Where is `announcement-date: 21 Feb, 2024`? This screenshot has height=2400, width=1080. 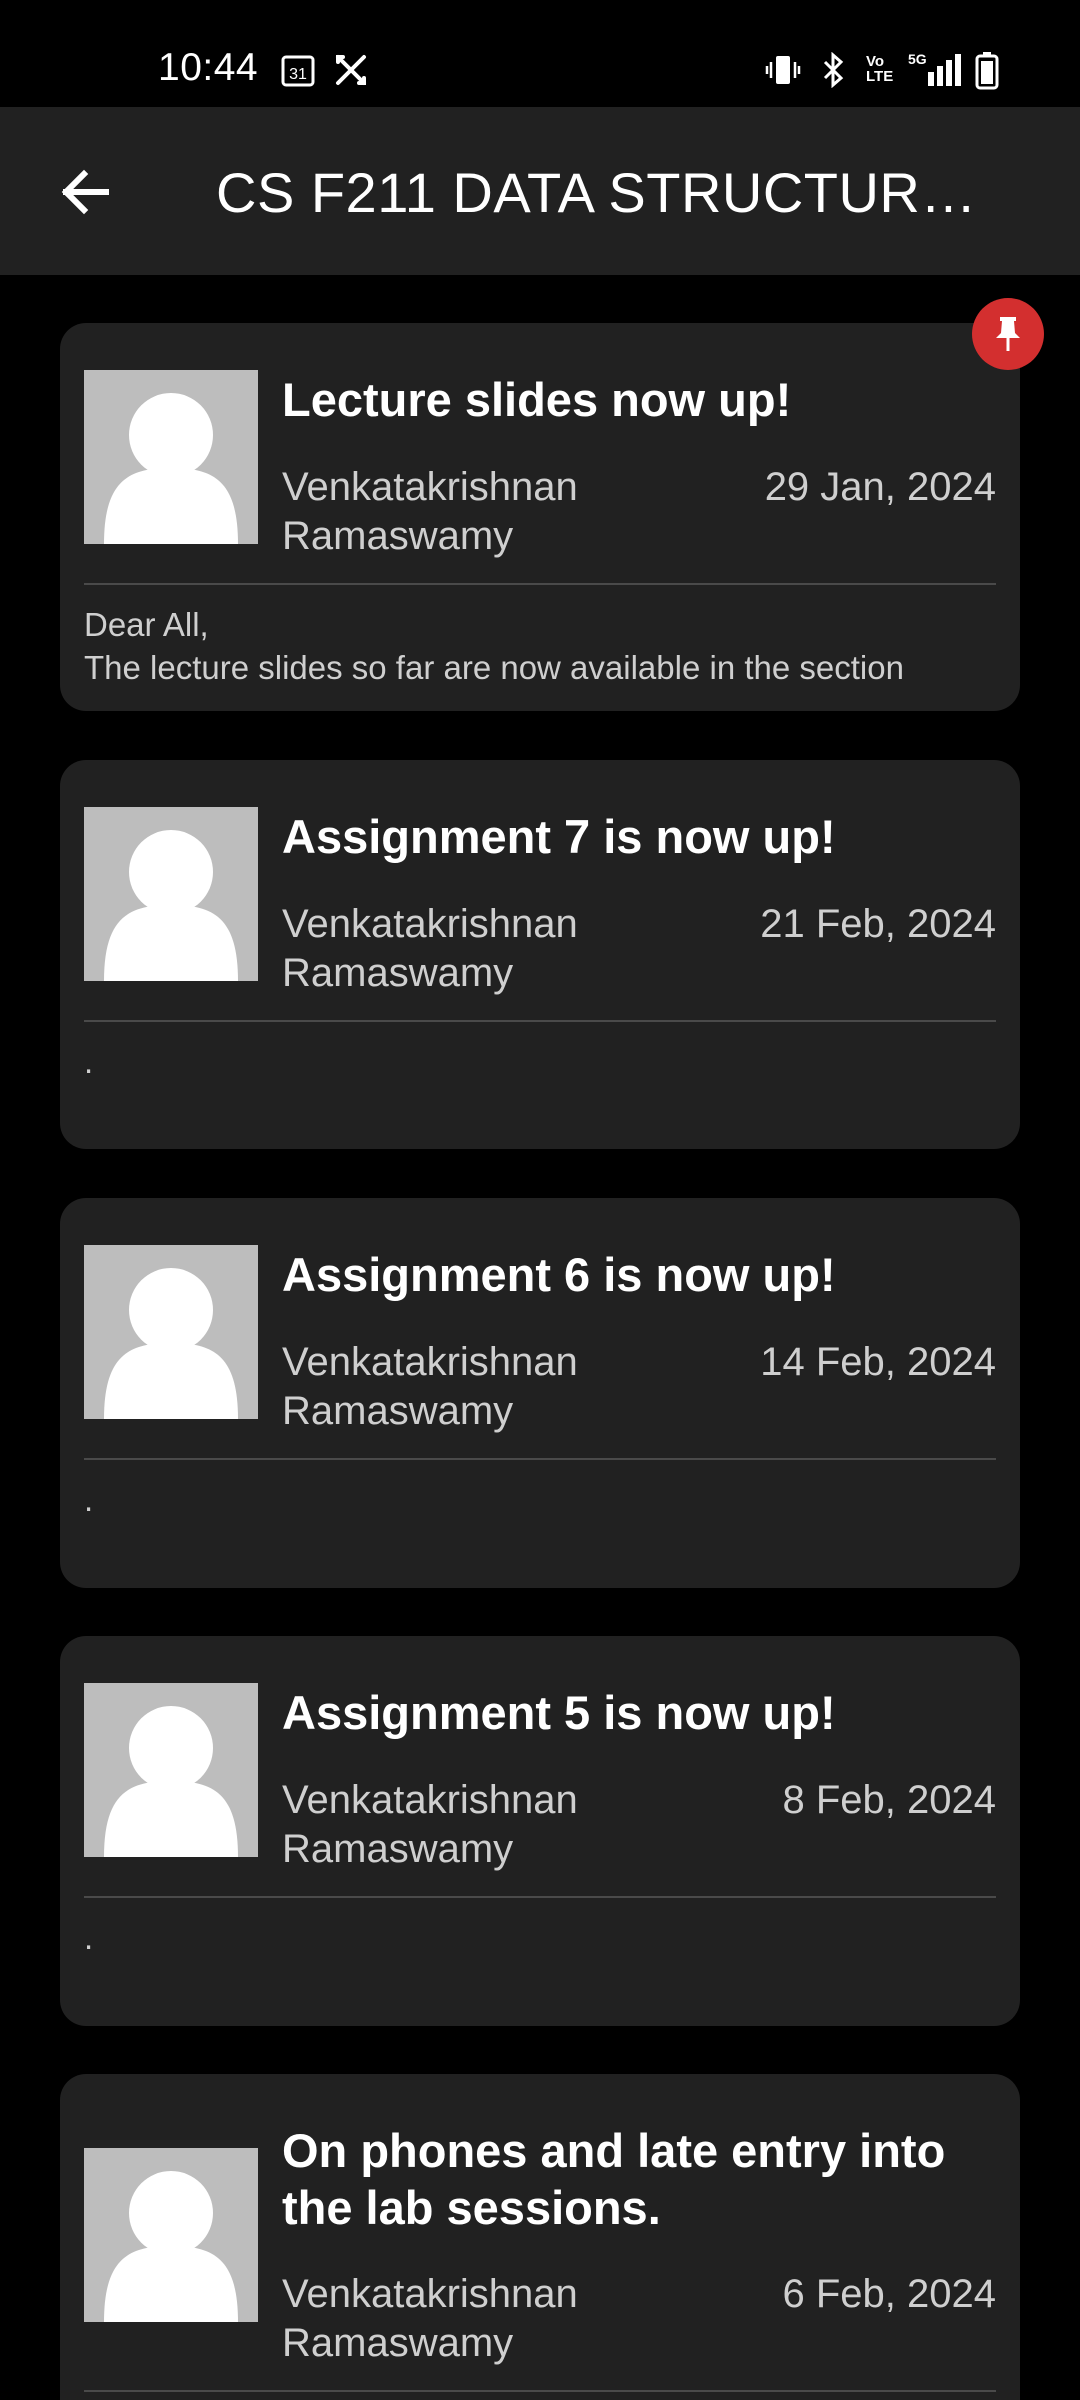 announcement-date: 21 Feb, 2024 is located at coordinates (878, 924).